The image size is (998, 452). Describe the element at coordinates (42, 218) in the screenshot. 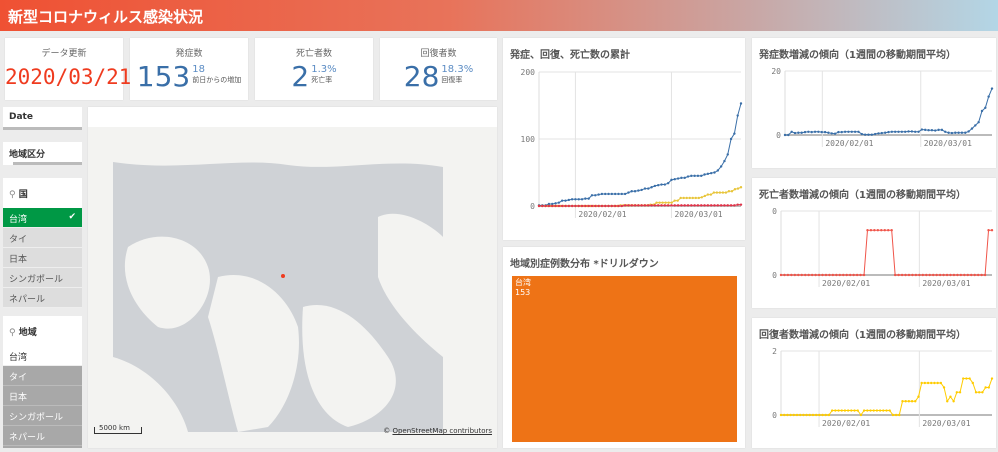

I see `list-item-taiwan: 台湾 ✔` at that location.